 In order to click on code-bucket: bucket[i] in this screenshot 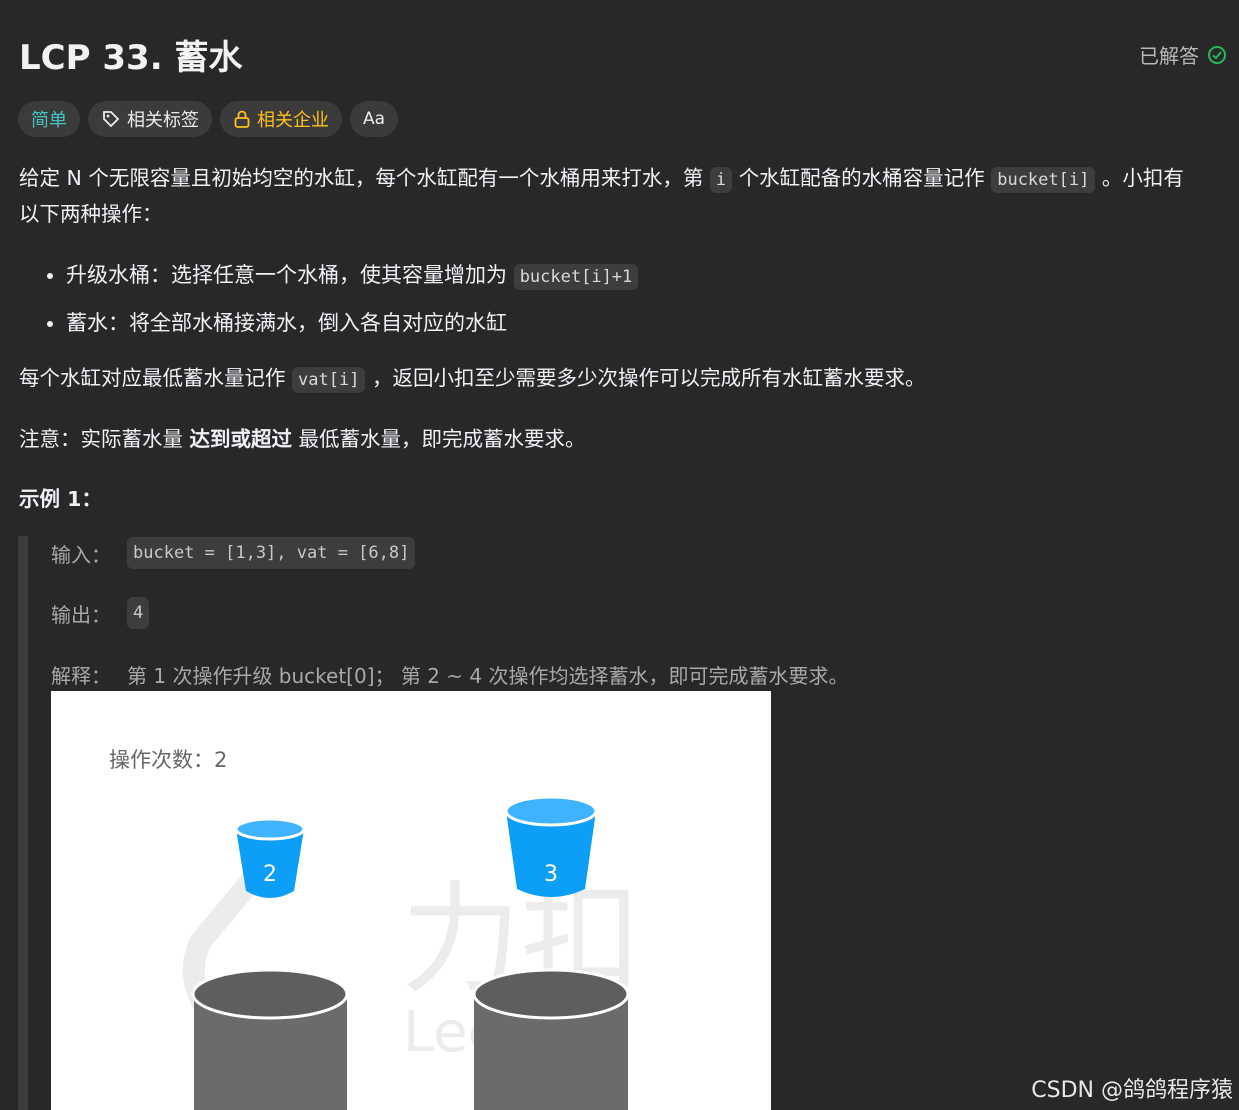, I will do `click(1043, 180)`.